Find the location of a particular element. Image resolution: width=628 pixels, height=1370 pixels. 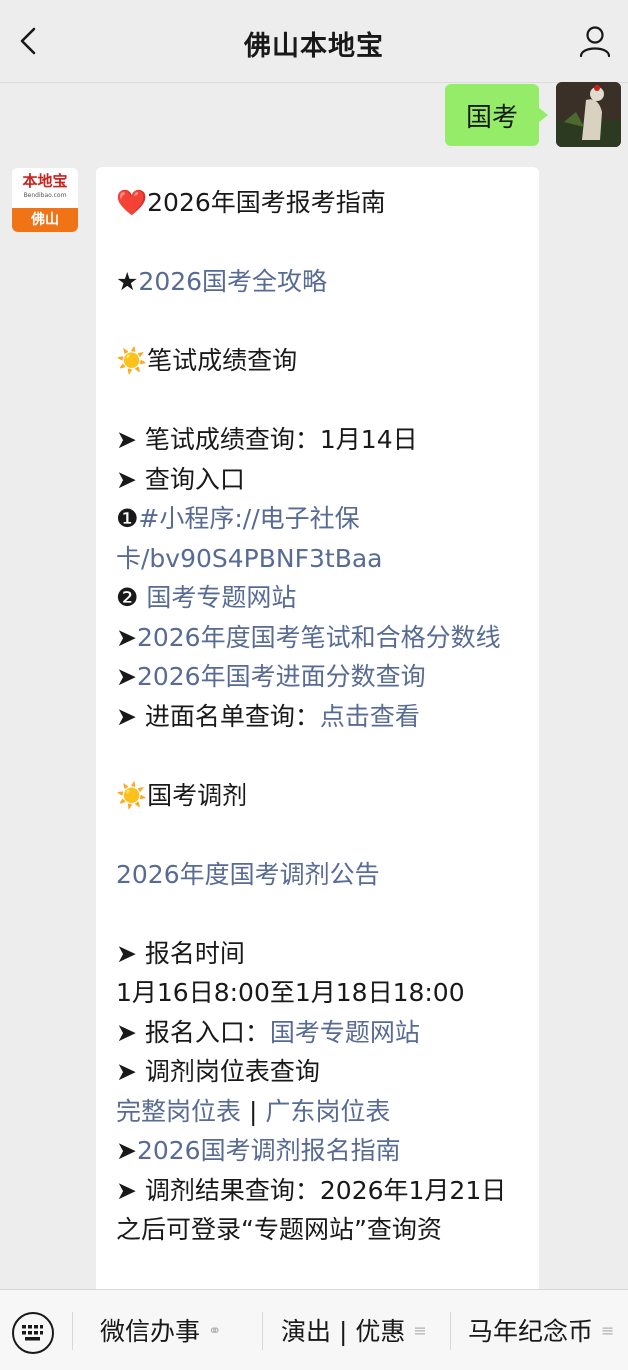

mini-program-line: ❶#小程序://电子社保卡/bv90S4PBNF3tBaa is located at coordinates (317, 538).